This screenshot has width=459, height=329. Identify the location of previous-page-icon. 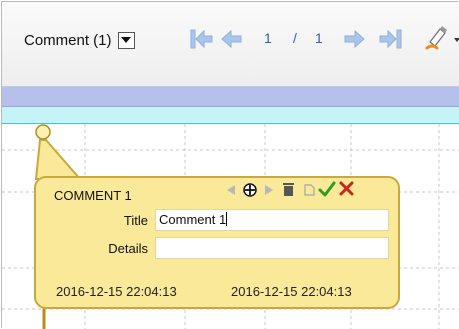
(232, 39).